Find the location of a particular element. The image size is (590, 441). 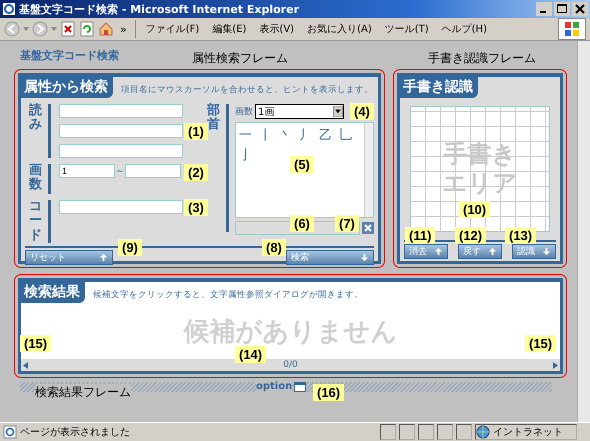

frame-label: 手書き認識フレーム is located at coordinates (482, 58).